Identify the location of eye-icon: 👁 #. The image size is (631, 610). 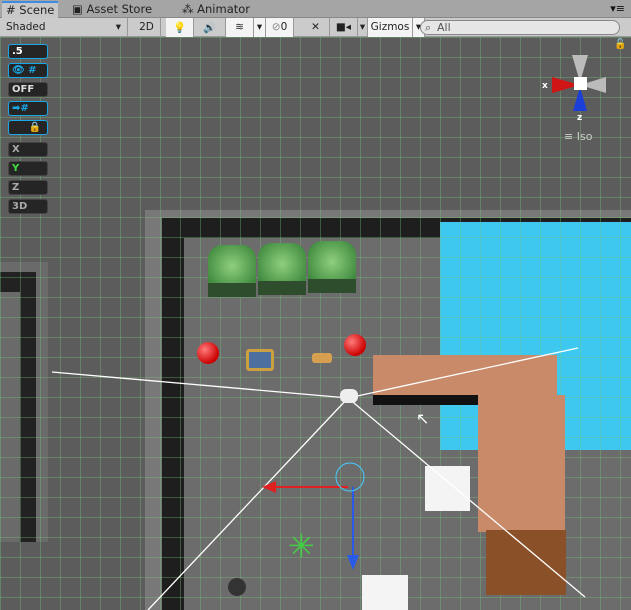
(24, 70).